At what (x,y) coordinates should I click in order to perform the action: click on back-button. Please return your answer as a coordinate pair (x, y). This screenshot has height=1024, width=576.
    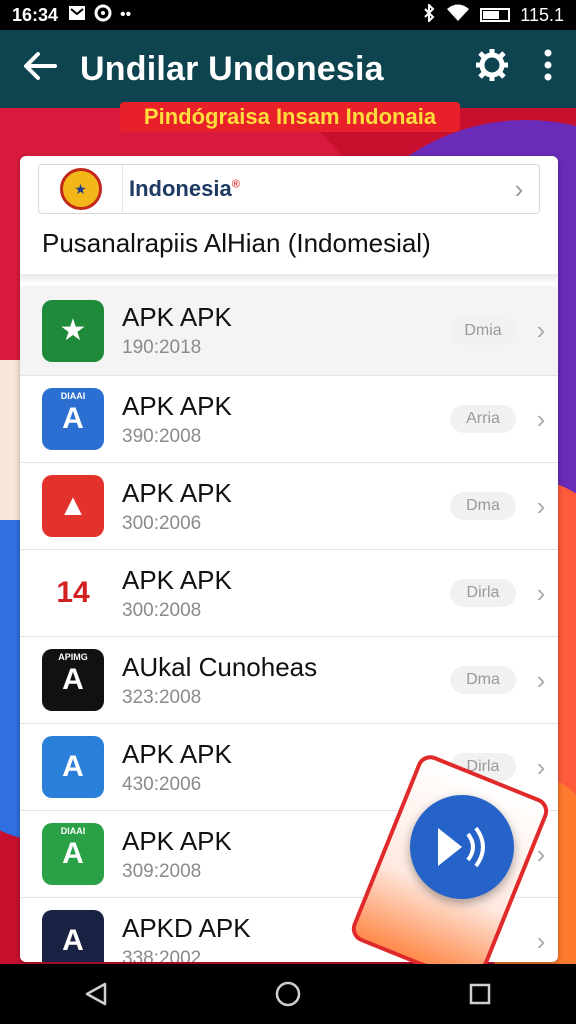
    Looking at the image, I should click on (40, 69).